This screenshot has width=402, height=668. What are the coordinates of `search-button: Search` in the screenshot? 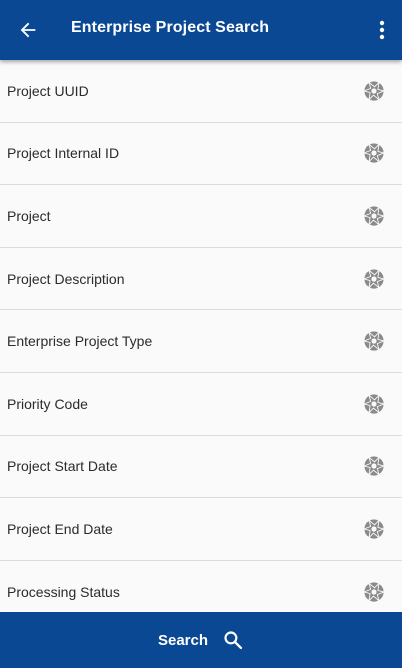 It's located at (201, 640).